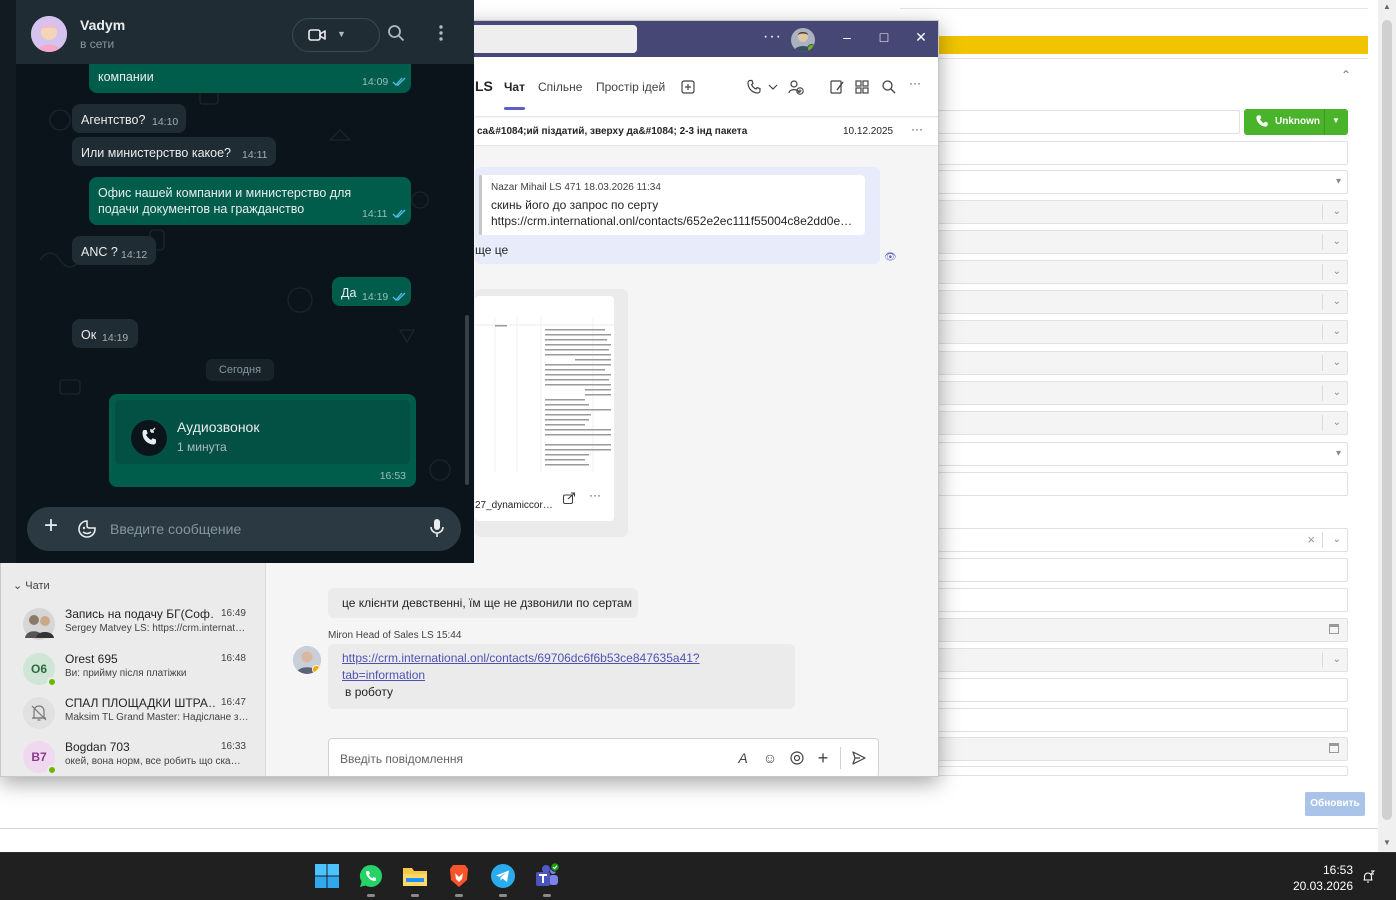  What do you see at coordinates (803, 40) in the screenshot?
I see `profile-avatar` at bounding box center [803, 40].